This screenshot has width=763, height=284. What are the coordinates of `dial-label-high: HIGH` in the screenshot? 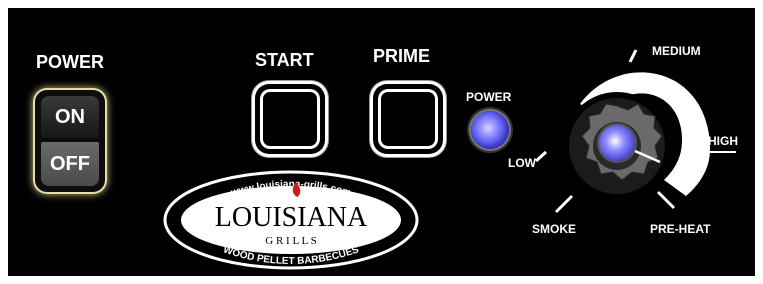 It's located at (723, 141).